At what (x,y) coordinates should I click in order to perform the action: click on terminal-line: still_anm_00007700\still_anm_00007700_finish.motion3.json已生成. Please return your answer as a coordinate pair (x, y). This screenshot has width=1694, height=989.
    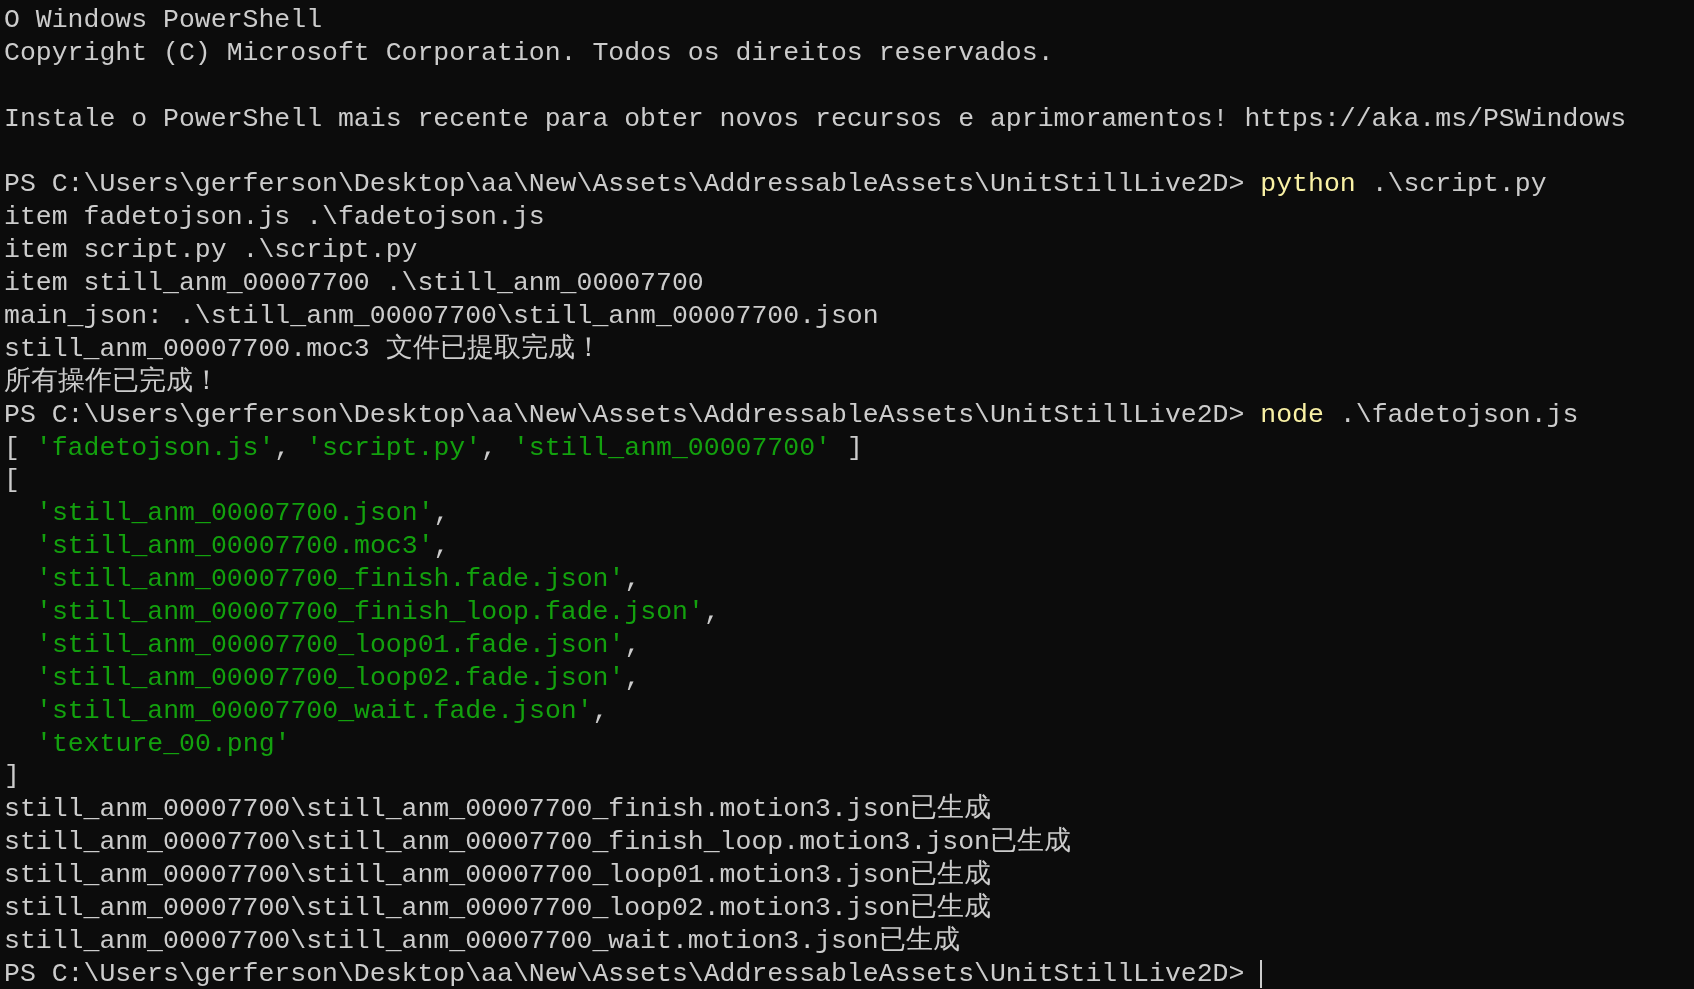
    Looking at the image, I should click on (498, 810).